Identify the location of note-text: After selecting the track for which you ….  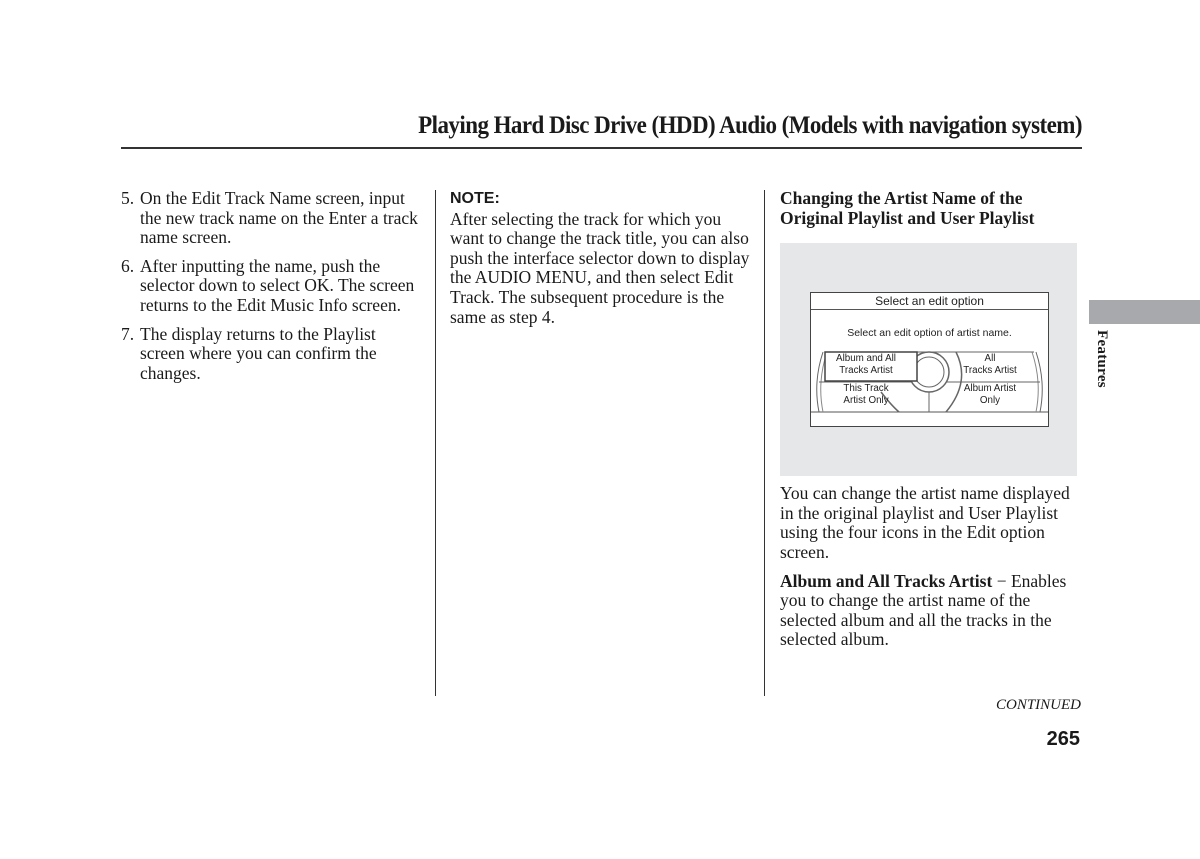
(600, 267).